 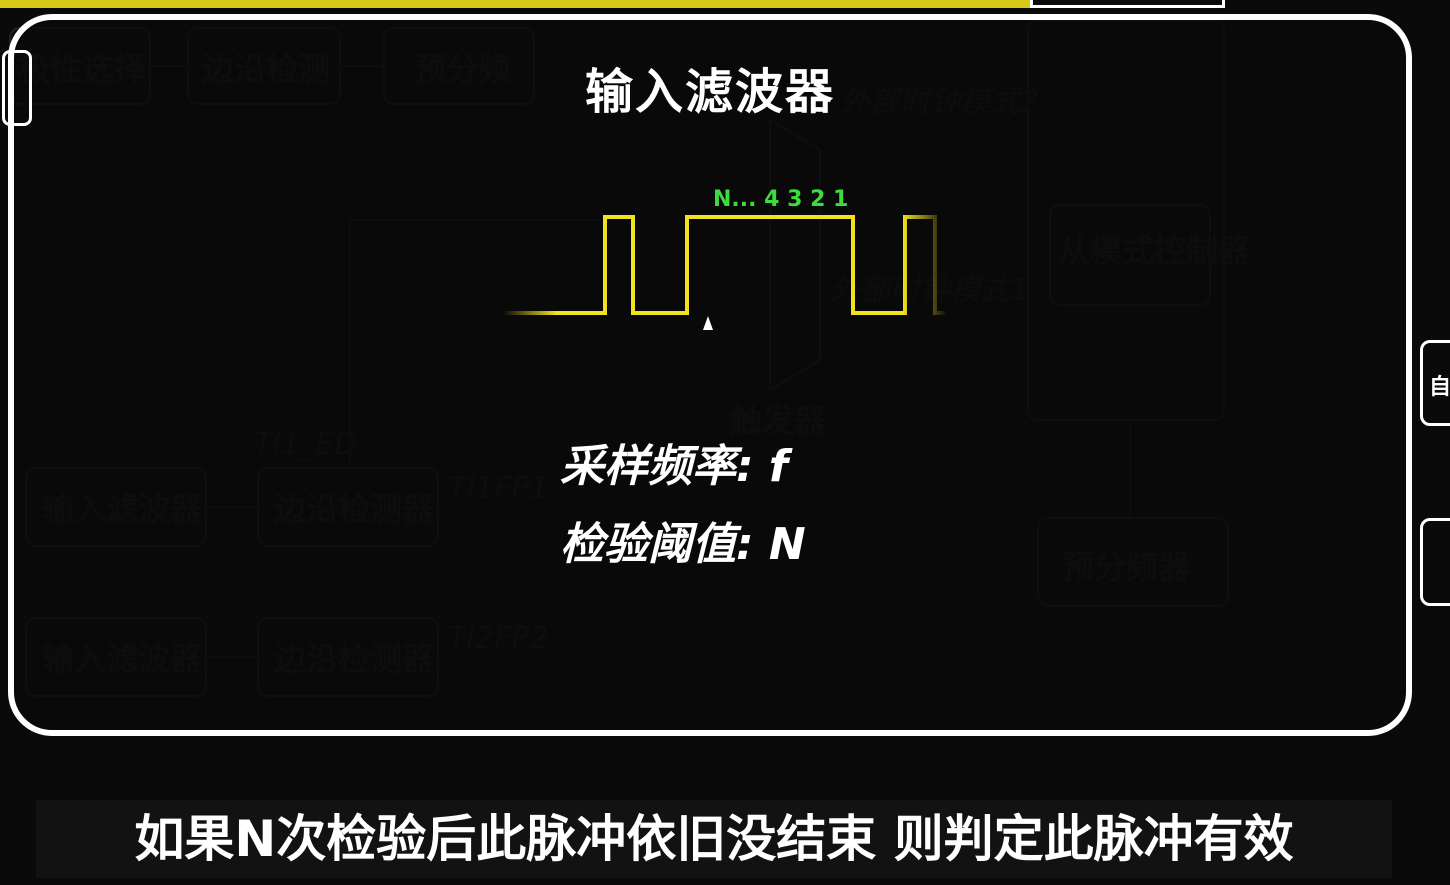 I want to click on threshold-label: 检验阈值: N, so click(x=683, y=544).